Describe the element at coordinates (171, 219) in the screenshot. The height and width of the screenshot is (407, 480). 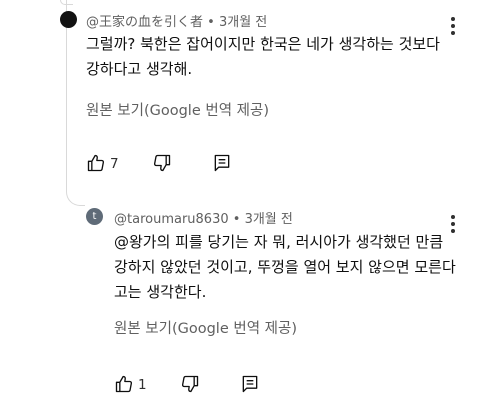
I see `author-name: @taroumaru8630` at that location.